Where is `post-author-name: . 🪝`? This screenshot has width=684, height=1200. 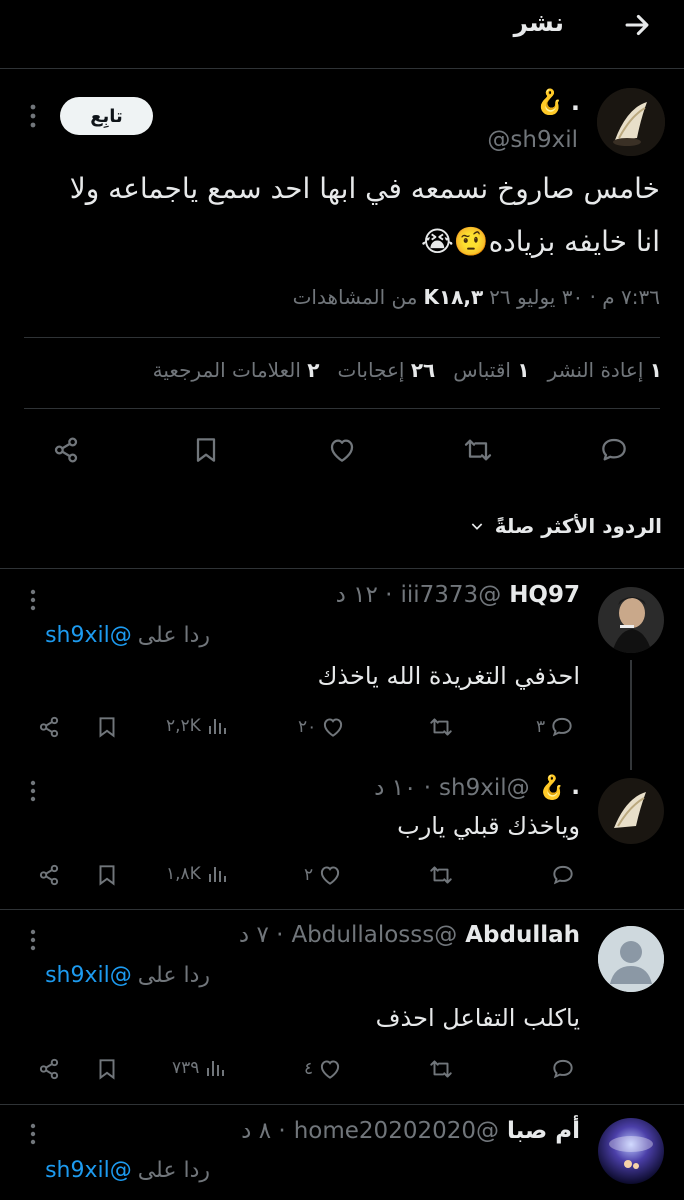 post-author-name: . 🪝 is located at coordinates (557, 102).